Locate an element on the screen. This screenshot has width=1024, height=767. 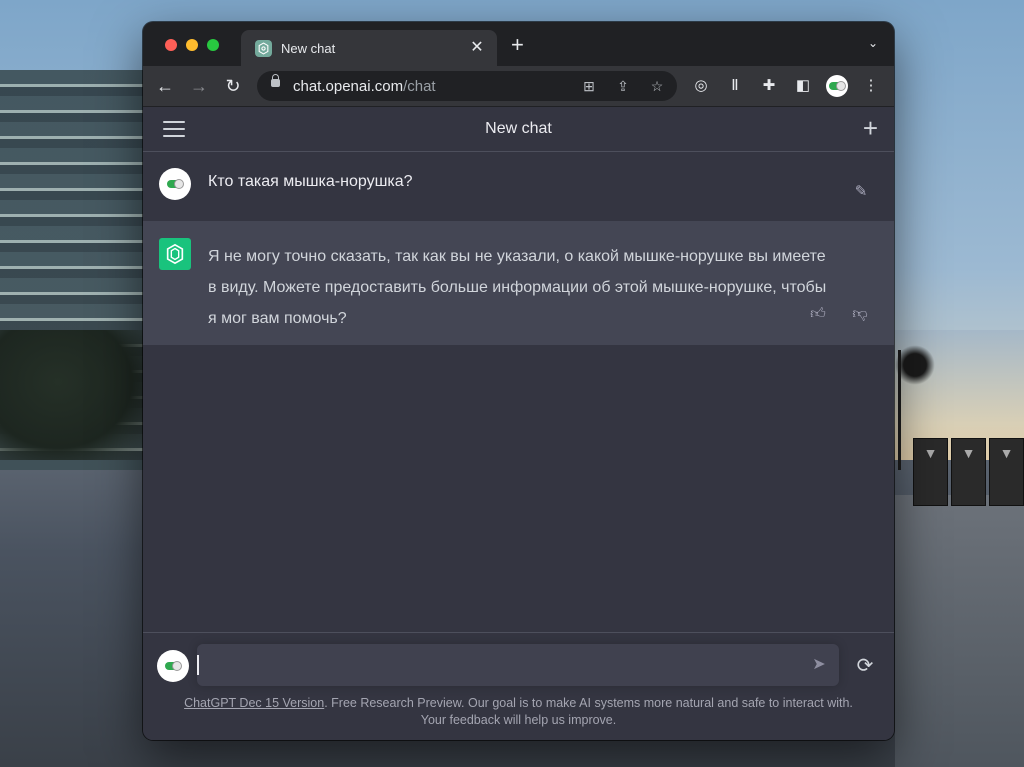
page-title: New chat is located at coordinates (518, 128).